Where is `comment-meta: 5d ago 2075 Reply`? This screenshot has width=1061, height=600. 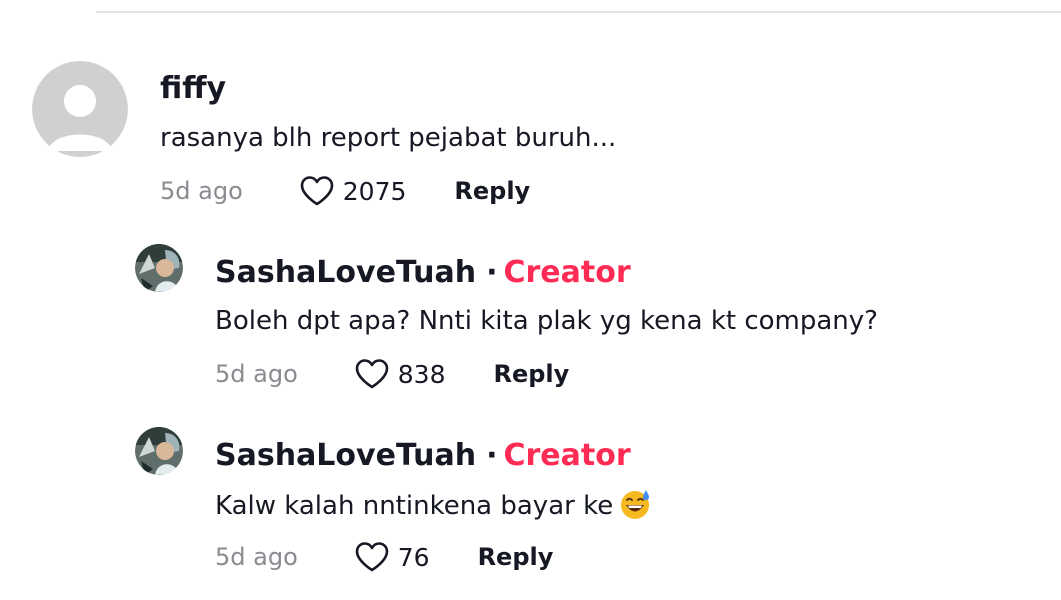 comment-meta: 5d ago 2075 Reply is located at coordinates (345, 191).